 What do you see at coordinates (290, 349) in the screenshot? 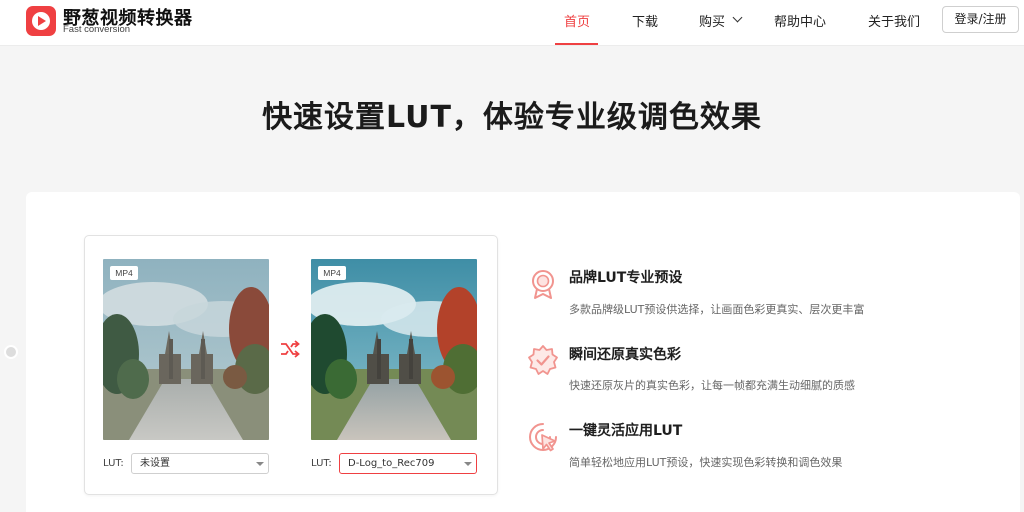
I see `shuffle-icon` at bounding box center [290, 349].